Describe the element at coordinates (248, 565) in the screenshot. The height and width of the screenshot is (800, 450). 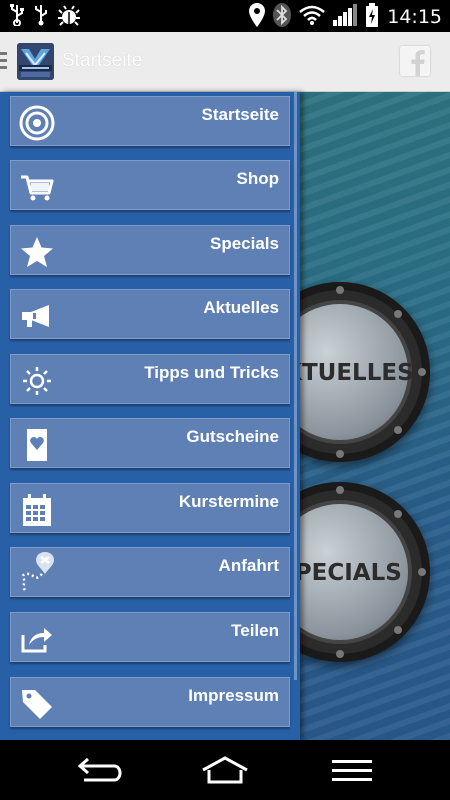
I see `menu-item-label: Anfahrt` at that location.